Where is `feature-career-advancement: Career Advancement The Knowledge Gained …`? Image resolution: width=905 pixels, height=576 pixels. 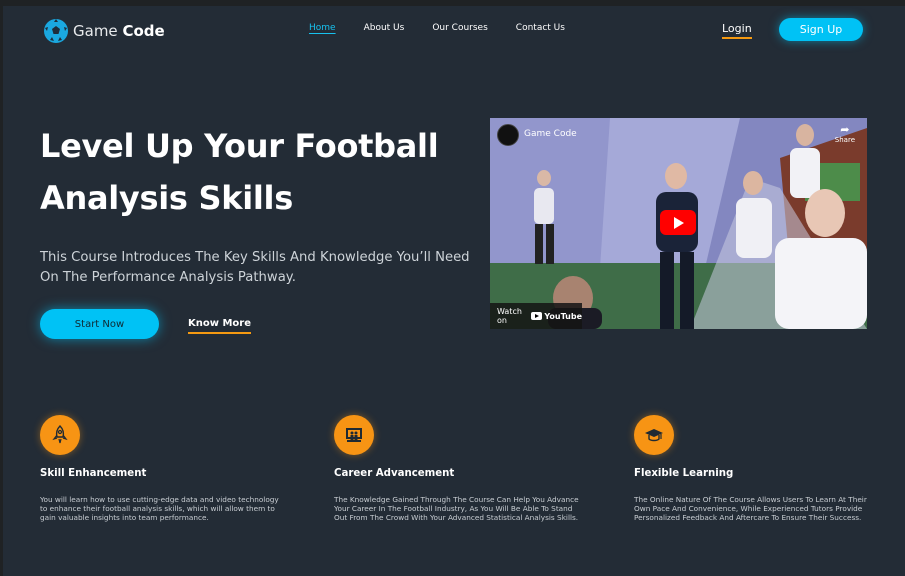
feature-career-advancement: Career Advancement The Knowledge Gained … is located at coordinates (459, 469).